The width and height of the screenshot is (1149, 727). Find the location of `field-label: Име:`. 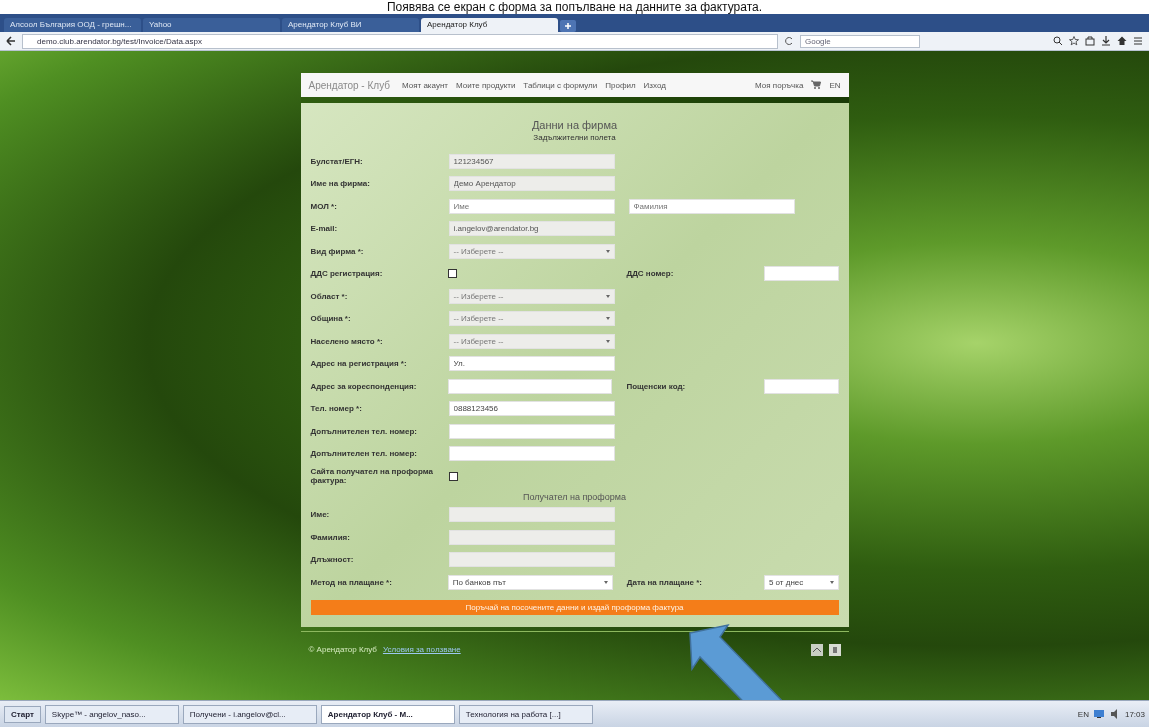

field-label: Име: is located at coordinates (320, 515).